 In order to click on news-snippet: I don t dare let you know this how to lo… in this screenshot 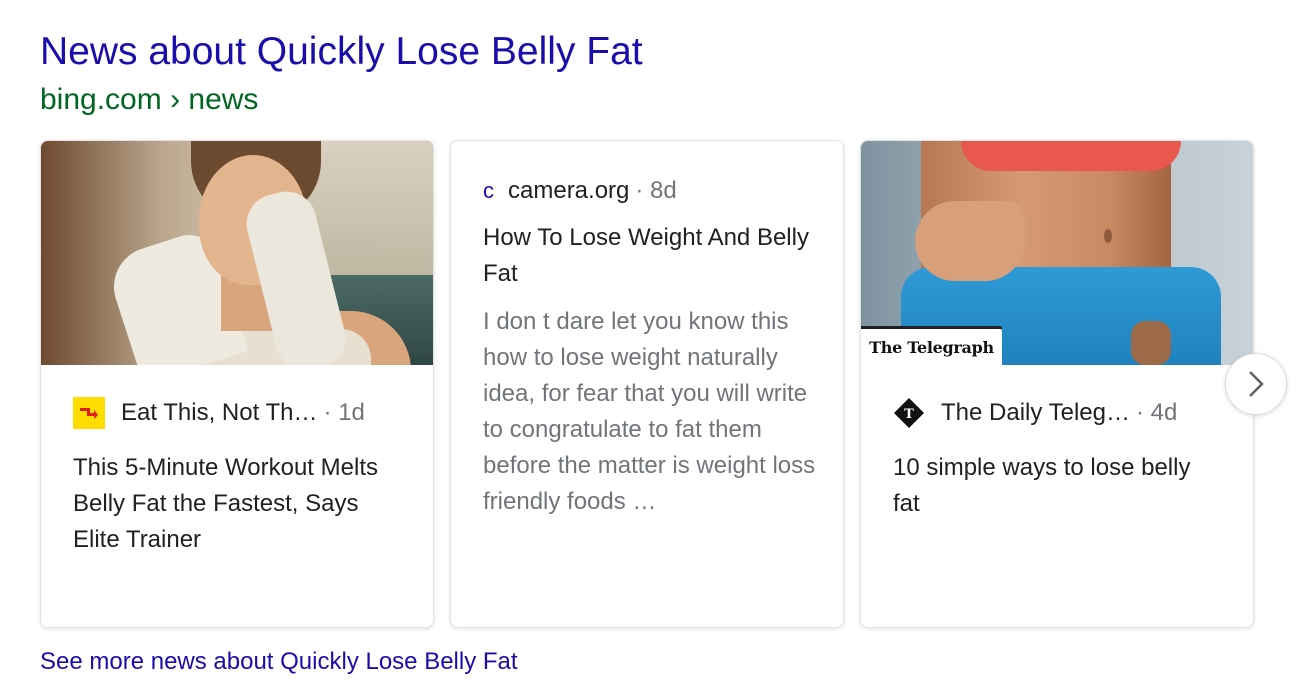, I will do `click(649, 411)`.